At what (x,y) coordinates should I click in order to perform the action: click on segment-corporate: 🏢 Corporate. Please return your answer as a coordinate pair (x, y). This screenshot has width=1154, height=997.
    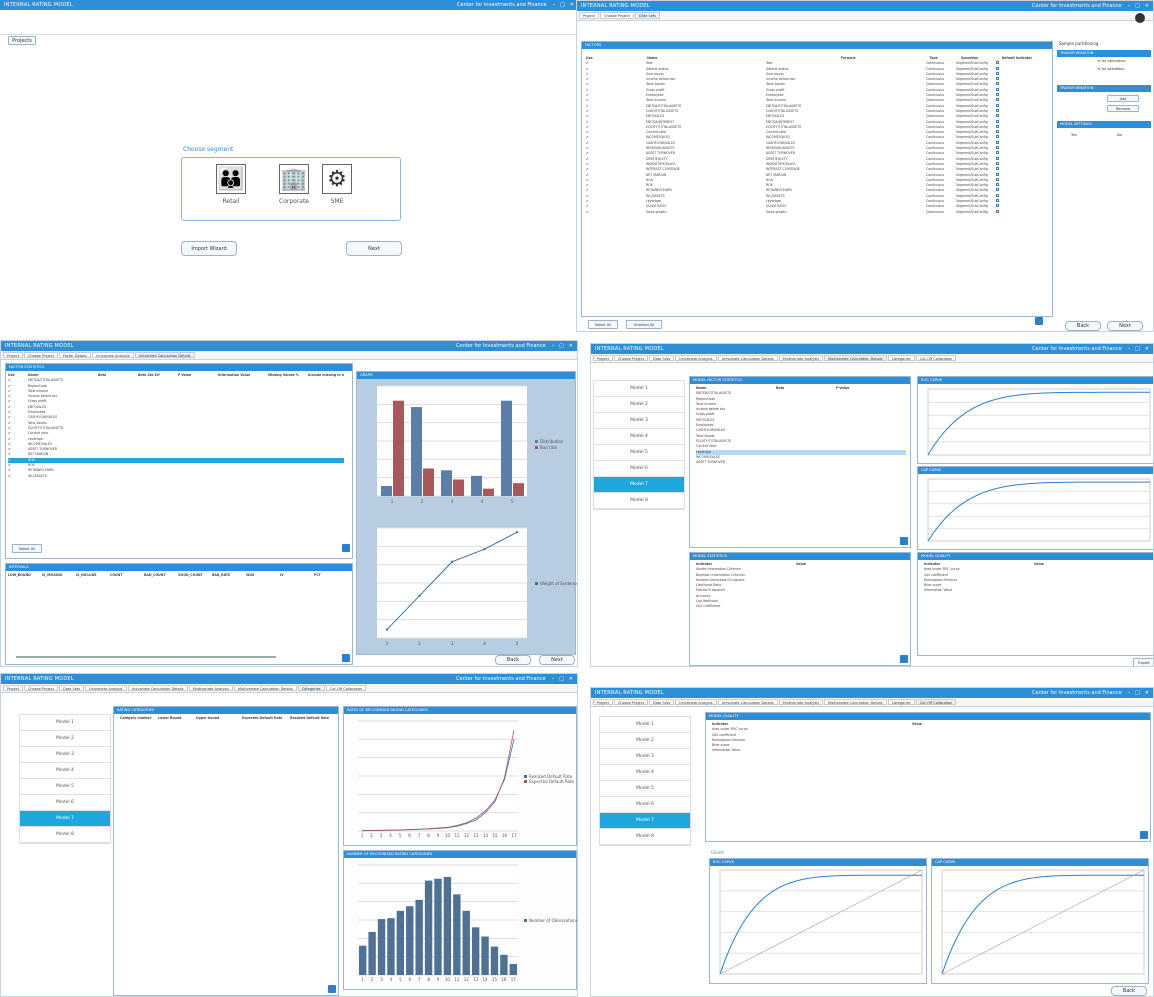
    Looking at the image, I should click on (294, 188).